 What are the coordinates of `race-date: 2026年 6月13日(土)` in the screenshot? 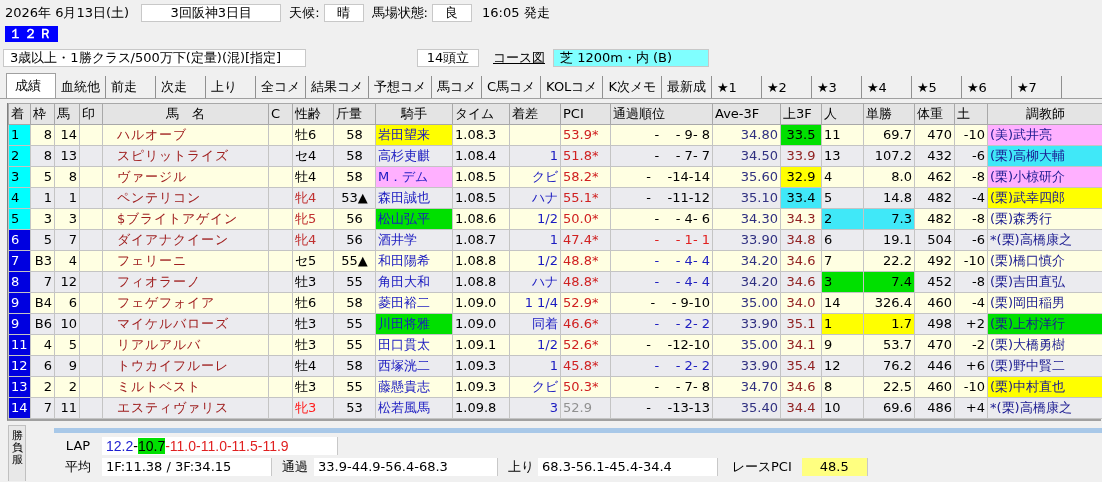 It's located at (67, 13).